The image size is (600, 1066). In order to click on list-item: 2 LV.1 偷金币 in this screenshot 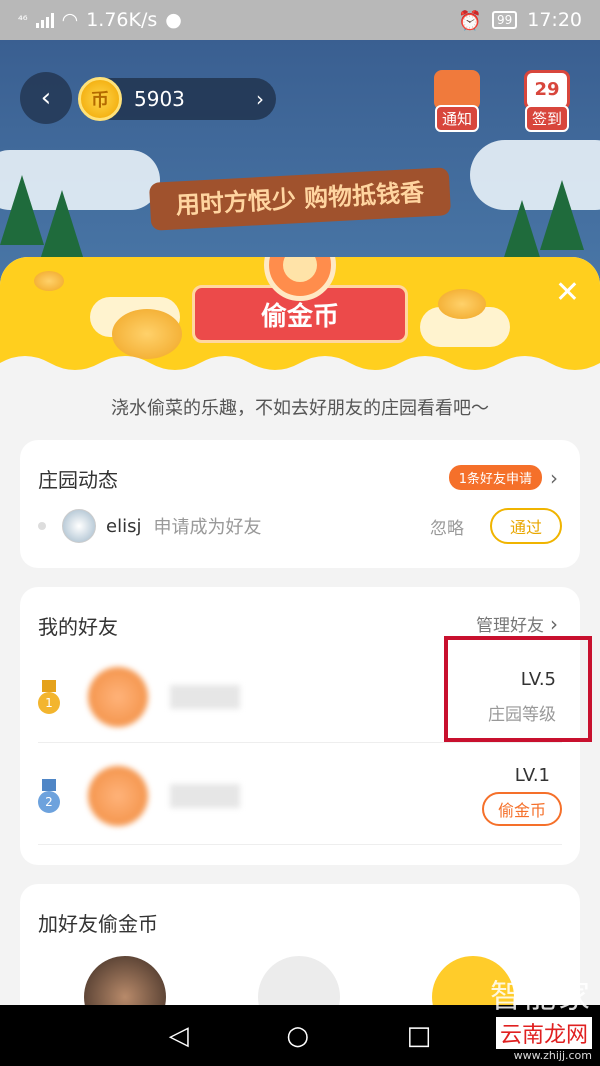, I will do `click(300, 796)`.